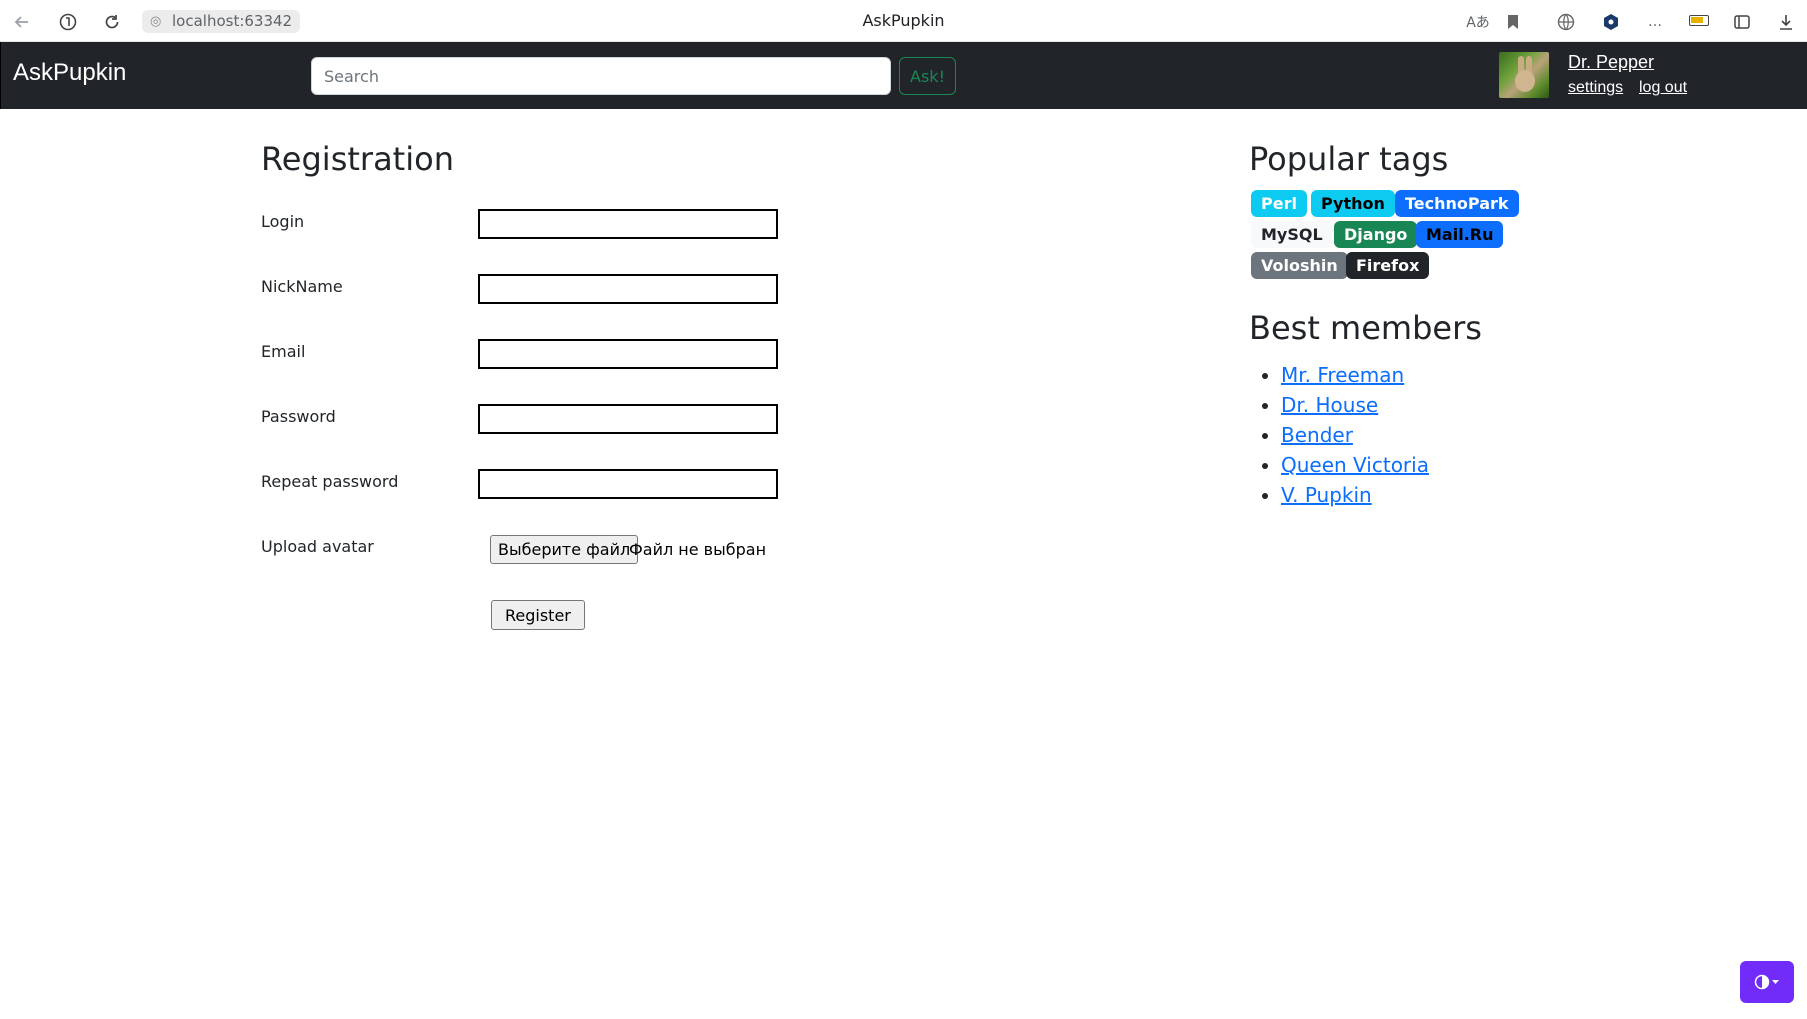  I want to click on list-item: Dr. House, so click(1355, 405).